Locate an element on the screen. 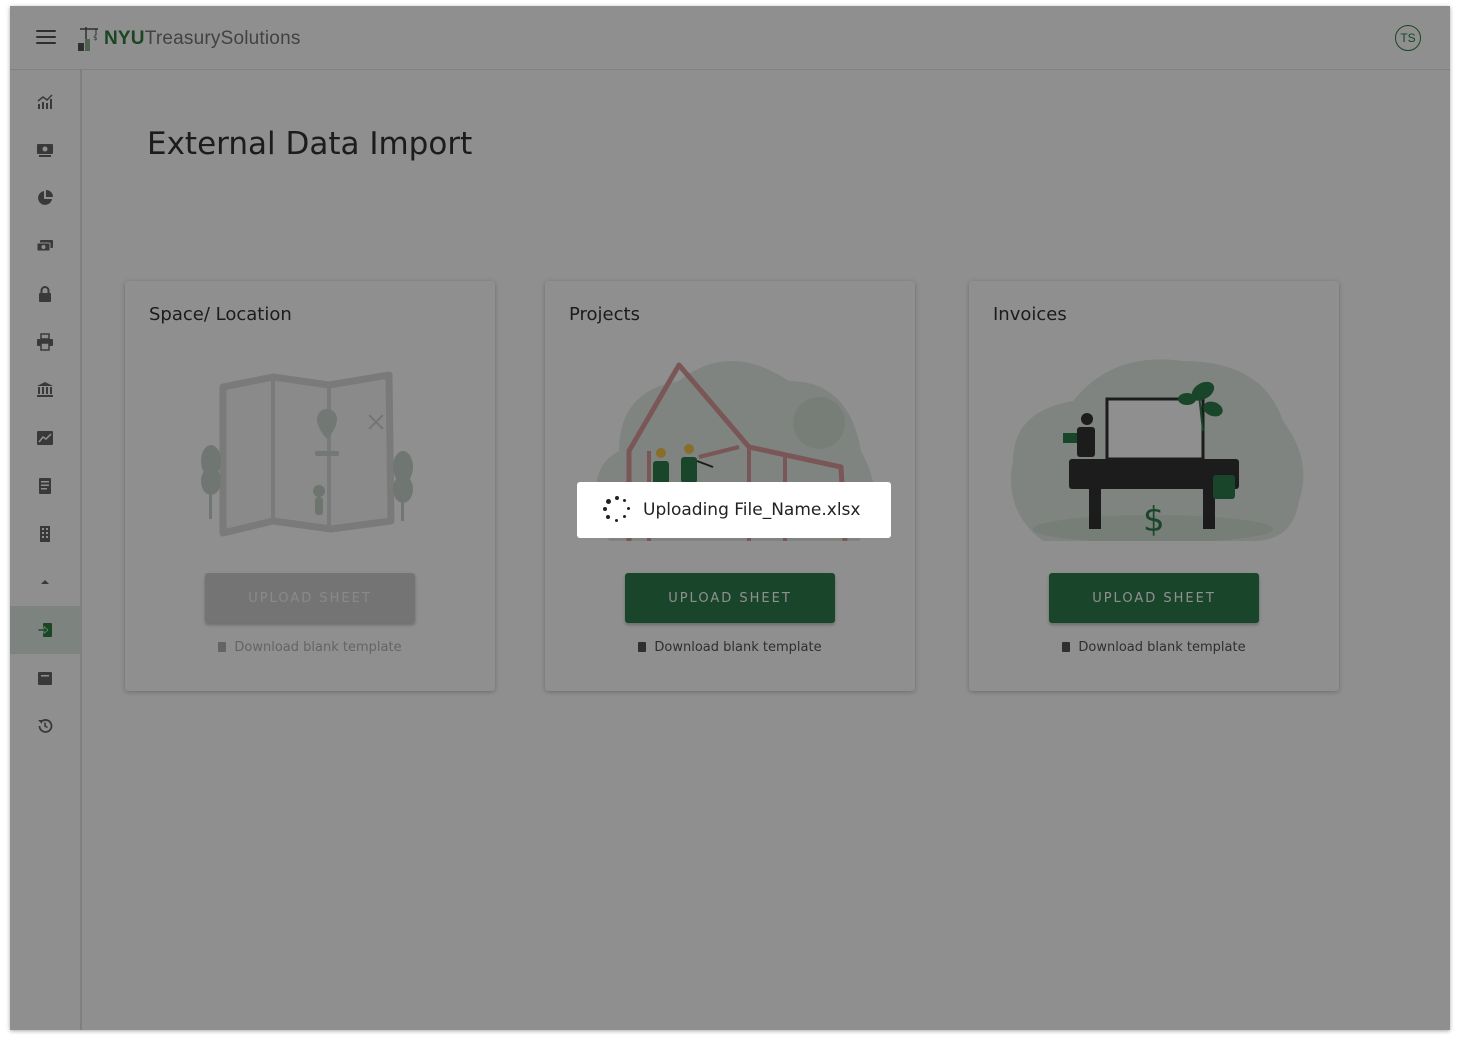 The image size is (1460, 1044). upload-progress-toast: Uploading File_Name.xlsx is located at coordinates (734, 510).